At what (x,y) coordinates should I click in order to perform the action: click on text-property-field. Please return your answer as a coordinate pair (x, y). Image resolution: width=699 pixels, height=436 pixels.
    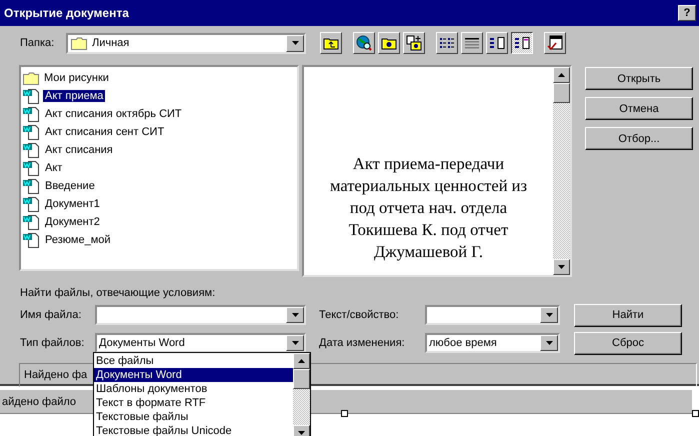
    Looking at the image, I should click on (492, 315).